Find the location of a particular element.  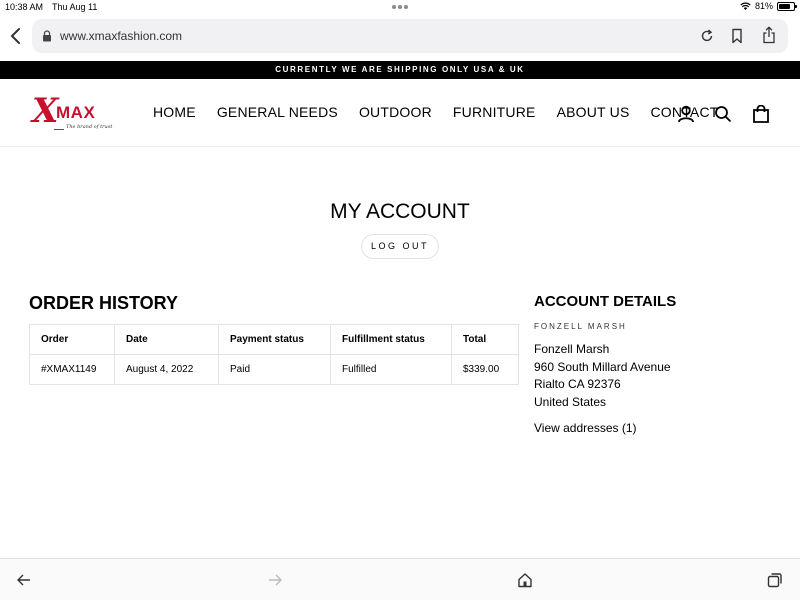

logo-text: MAX is located at coordinates (76, 112).